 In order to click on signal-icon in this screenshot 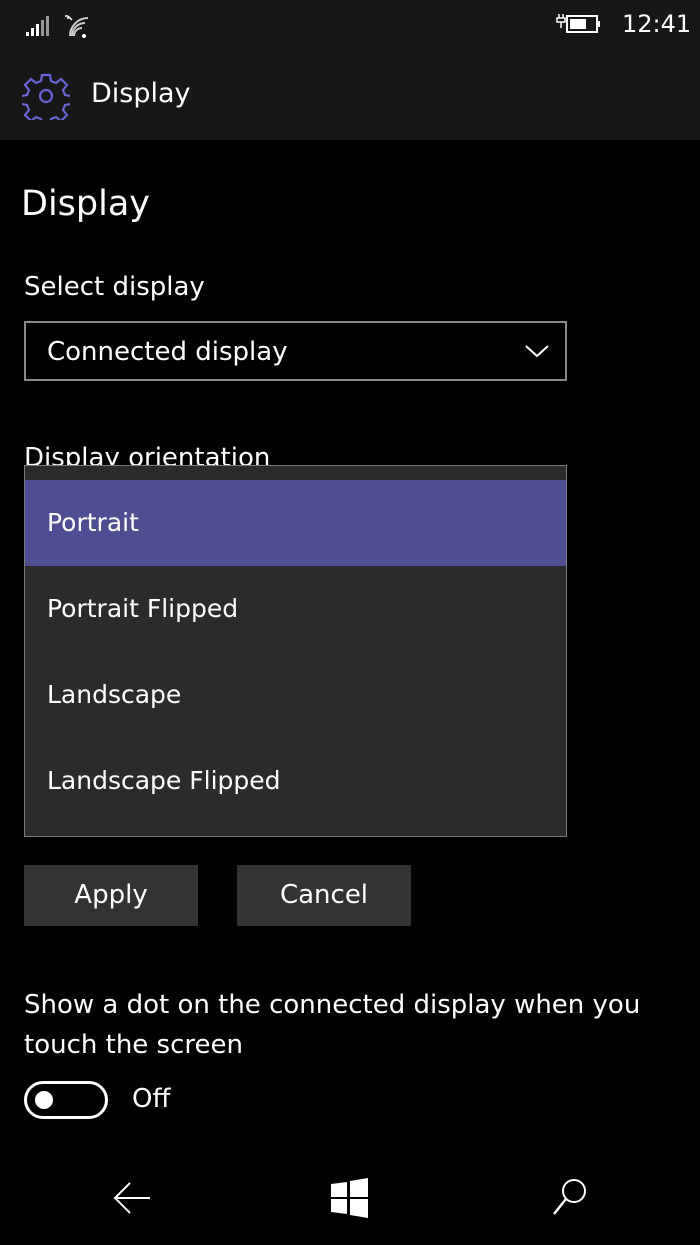, I will do `click(57, 26)`.